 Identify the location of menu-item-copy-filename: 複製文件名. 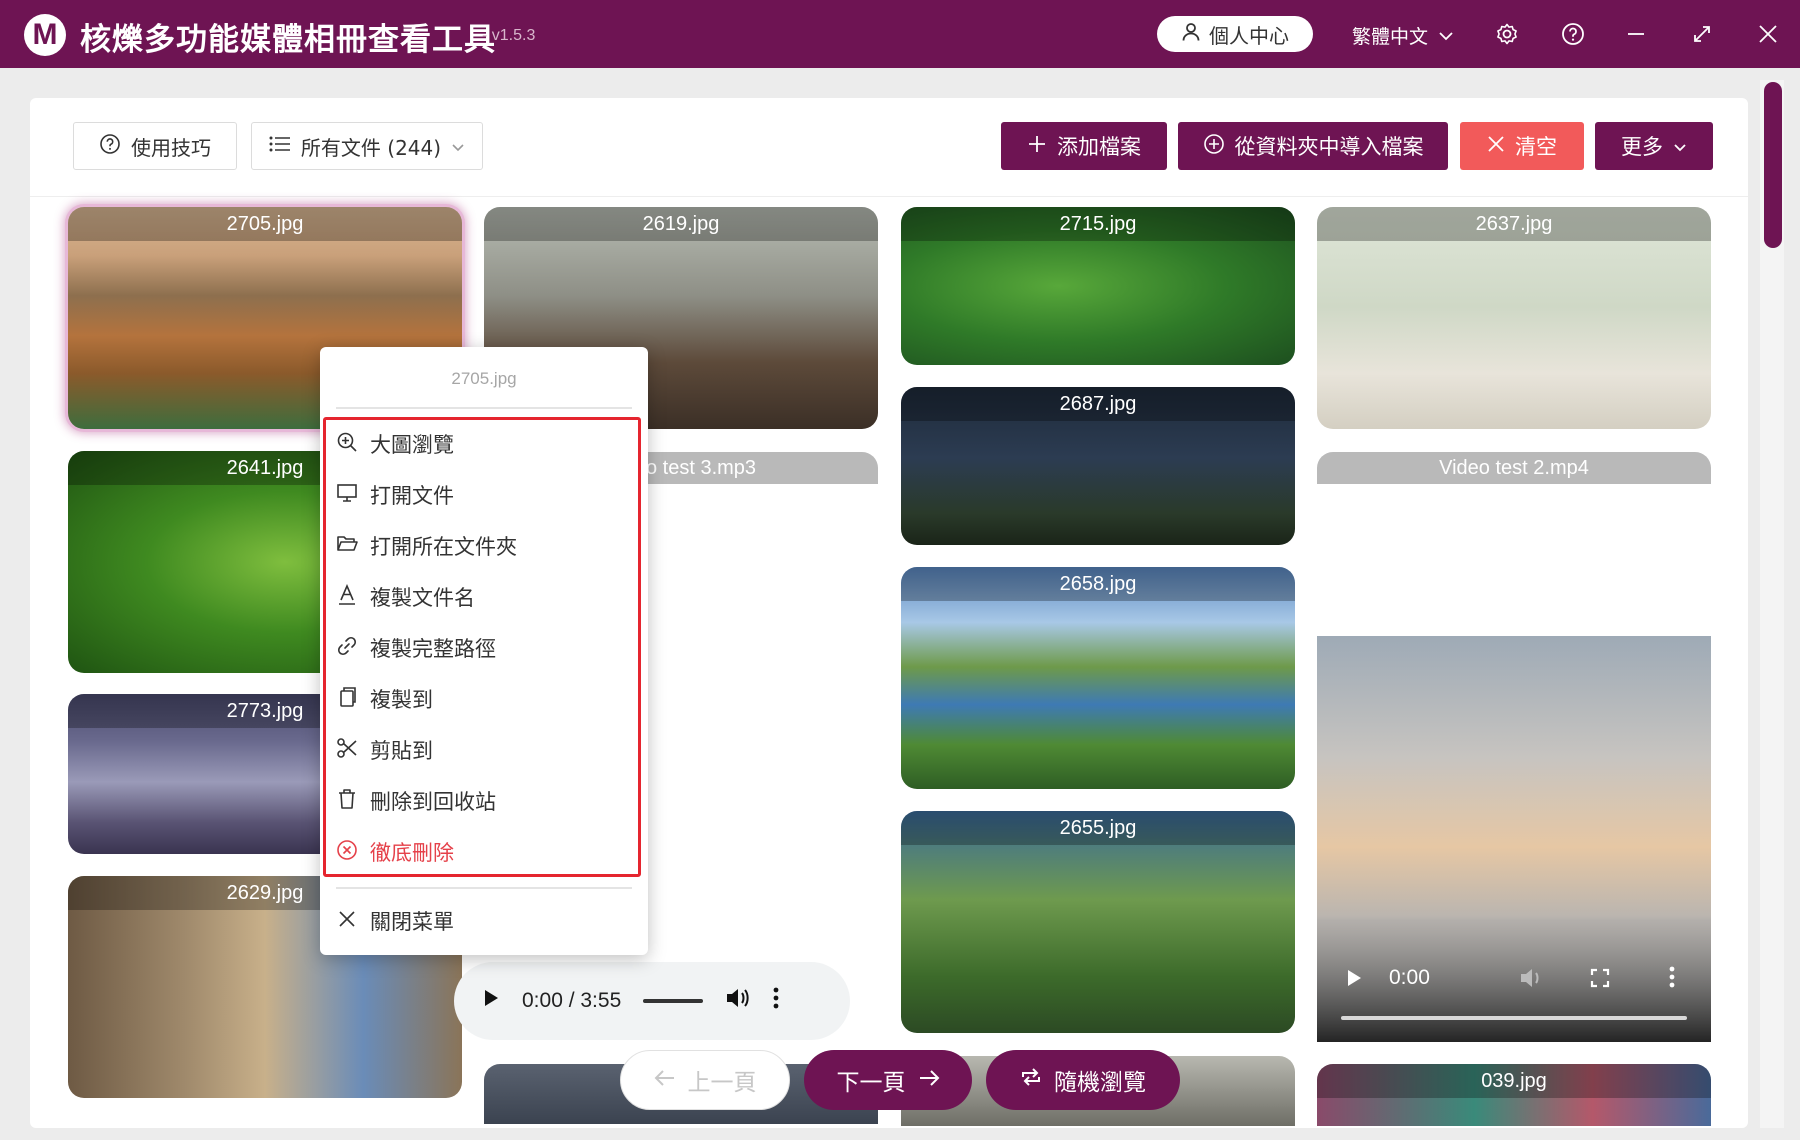
(476, 597).